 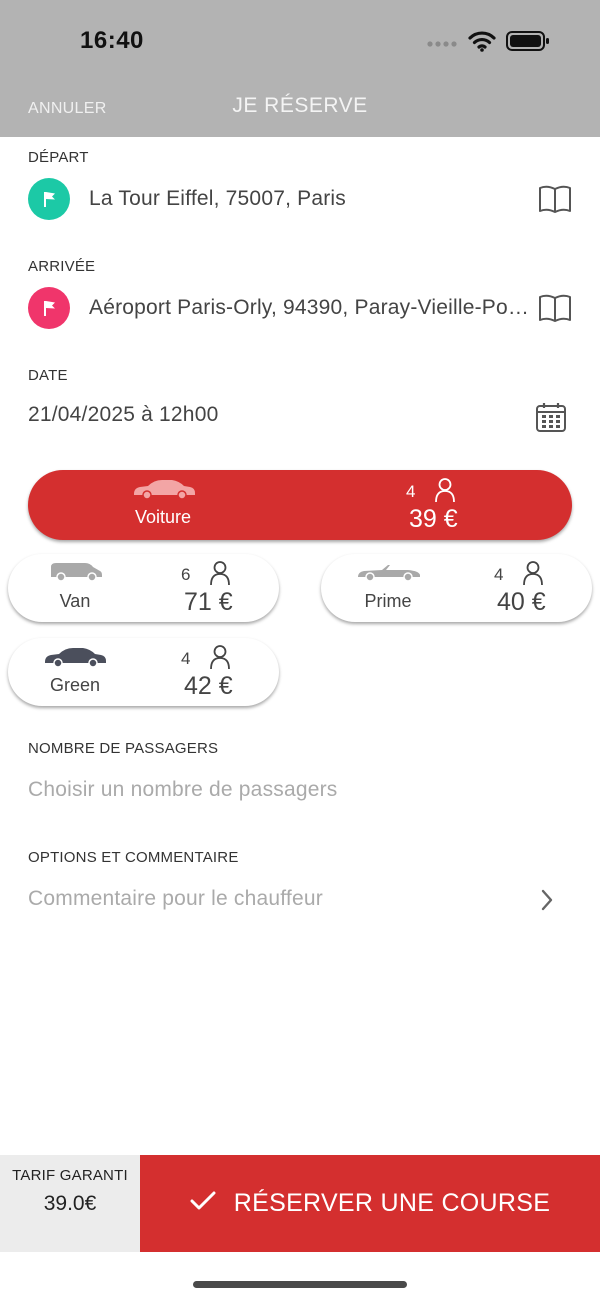 I want to click on passengers-selector: Choisir un nombre de passagers, so click(x=183, y=790).